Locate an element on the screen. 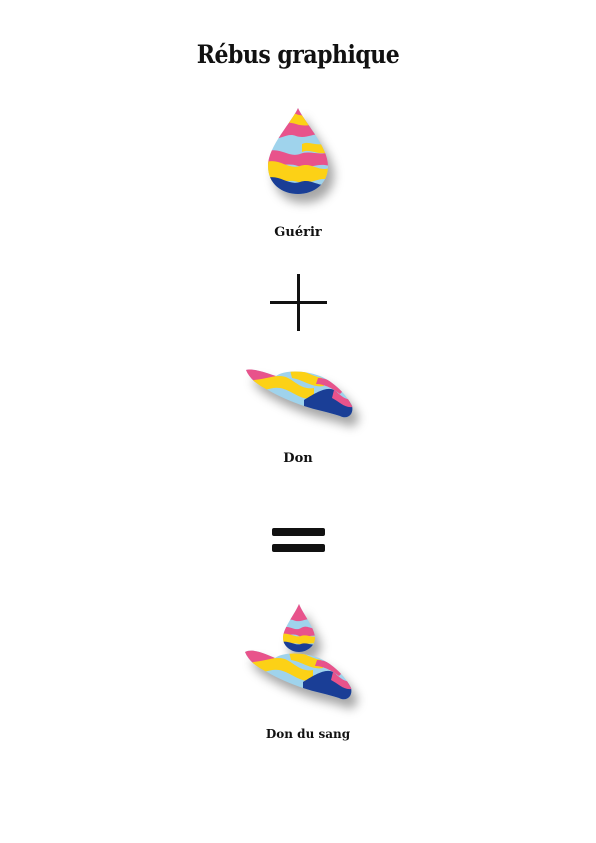 The width and height of the screenshot is (596, 843). equals-sign is located at coordinates (298, 540).